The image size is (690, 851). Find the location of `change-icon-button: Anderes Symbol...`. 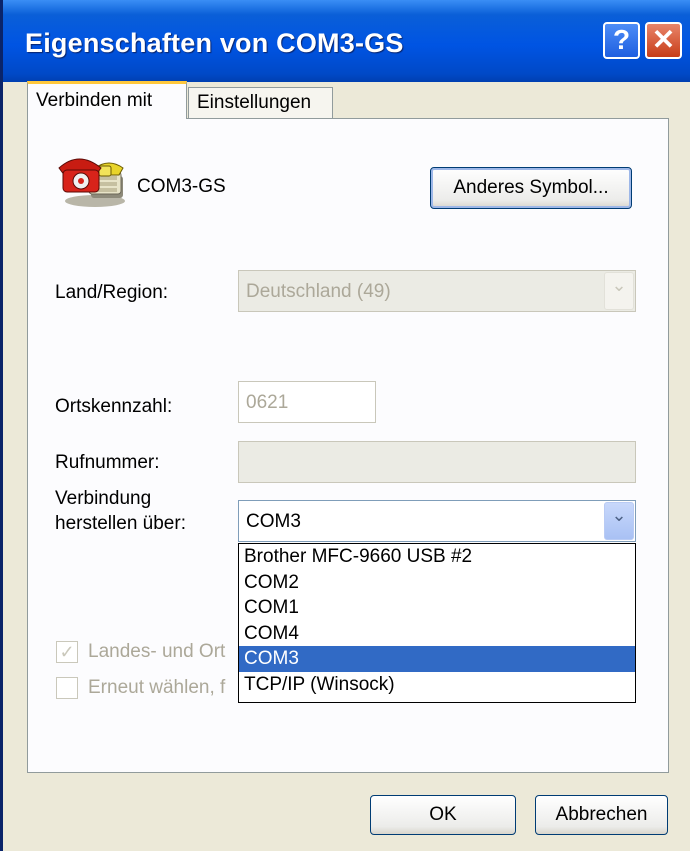

change-icon-button: Anderes Symbol... is located at coordinates (531, 188).